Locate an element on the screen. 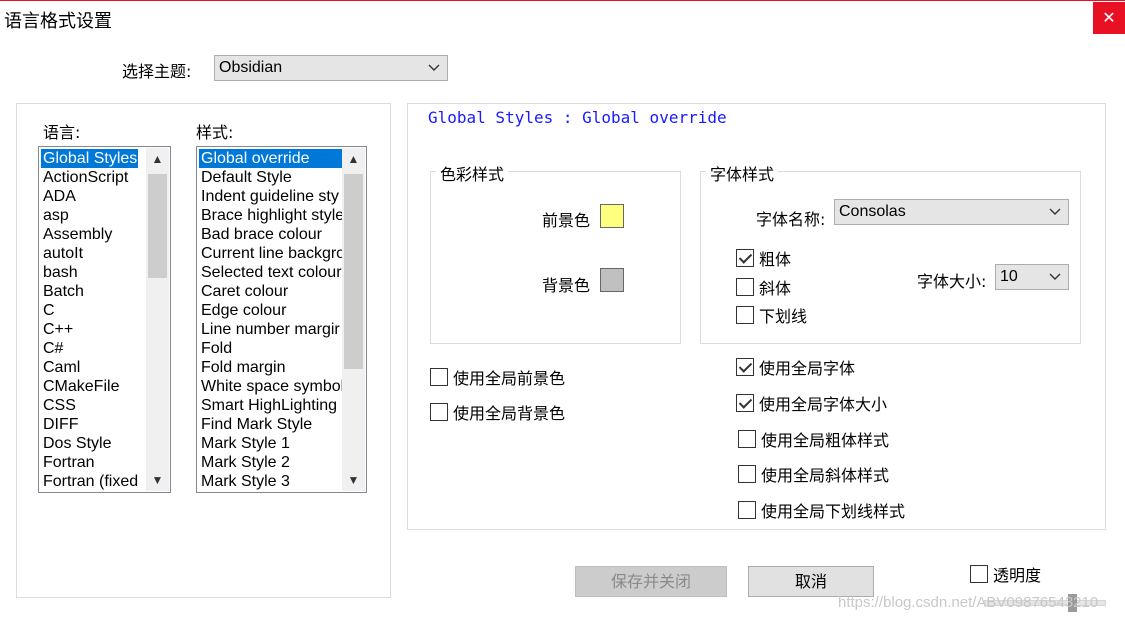 The height and width of the screenshot is (621, 1125). list-item: CSS is located at coordinates (89, 405).